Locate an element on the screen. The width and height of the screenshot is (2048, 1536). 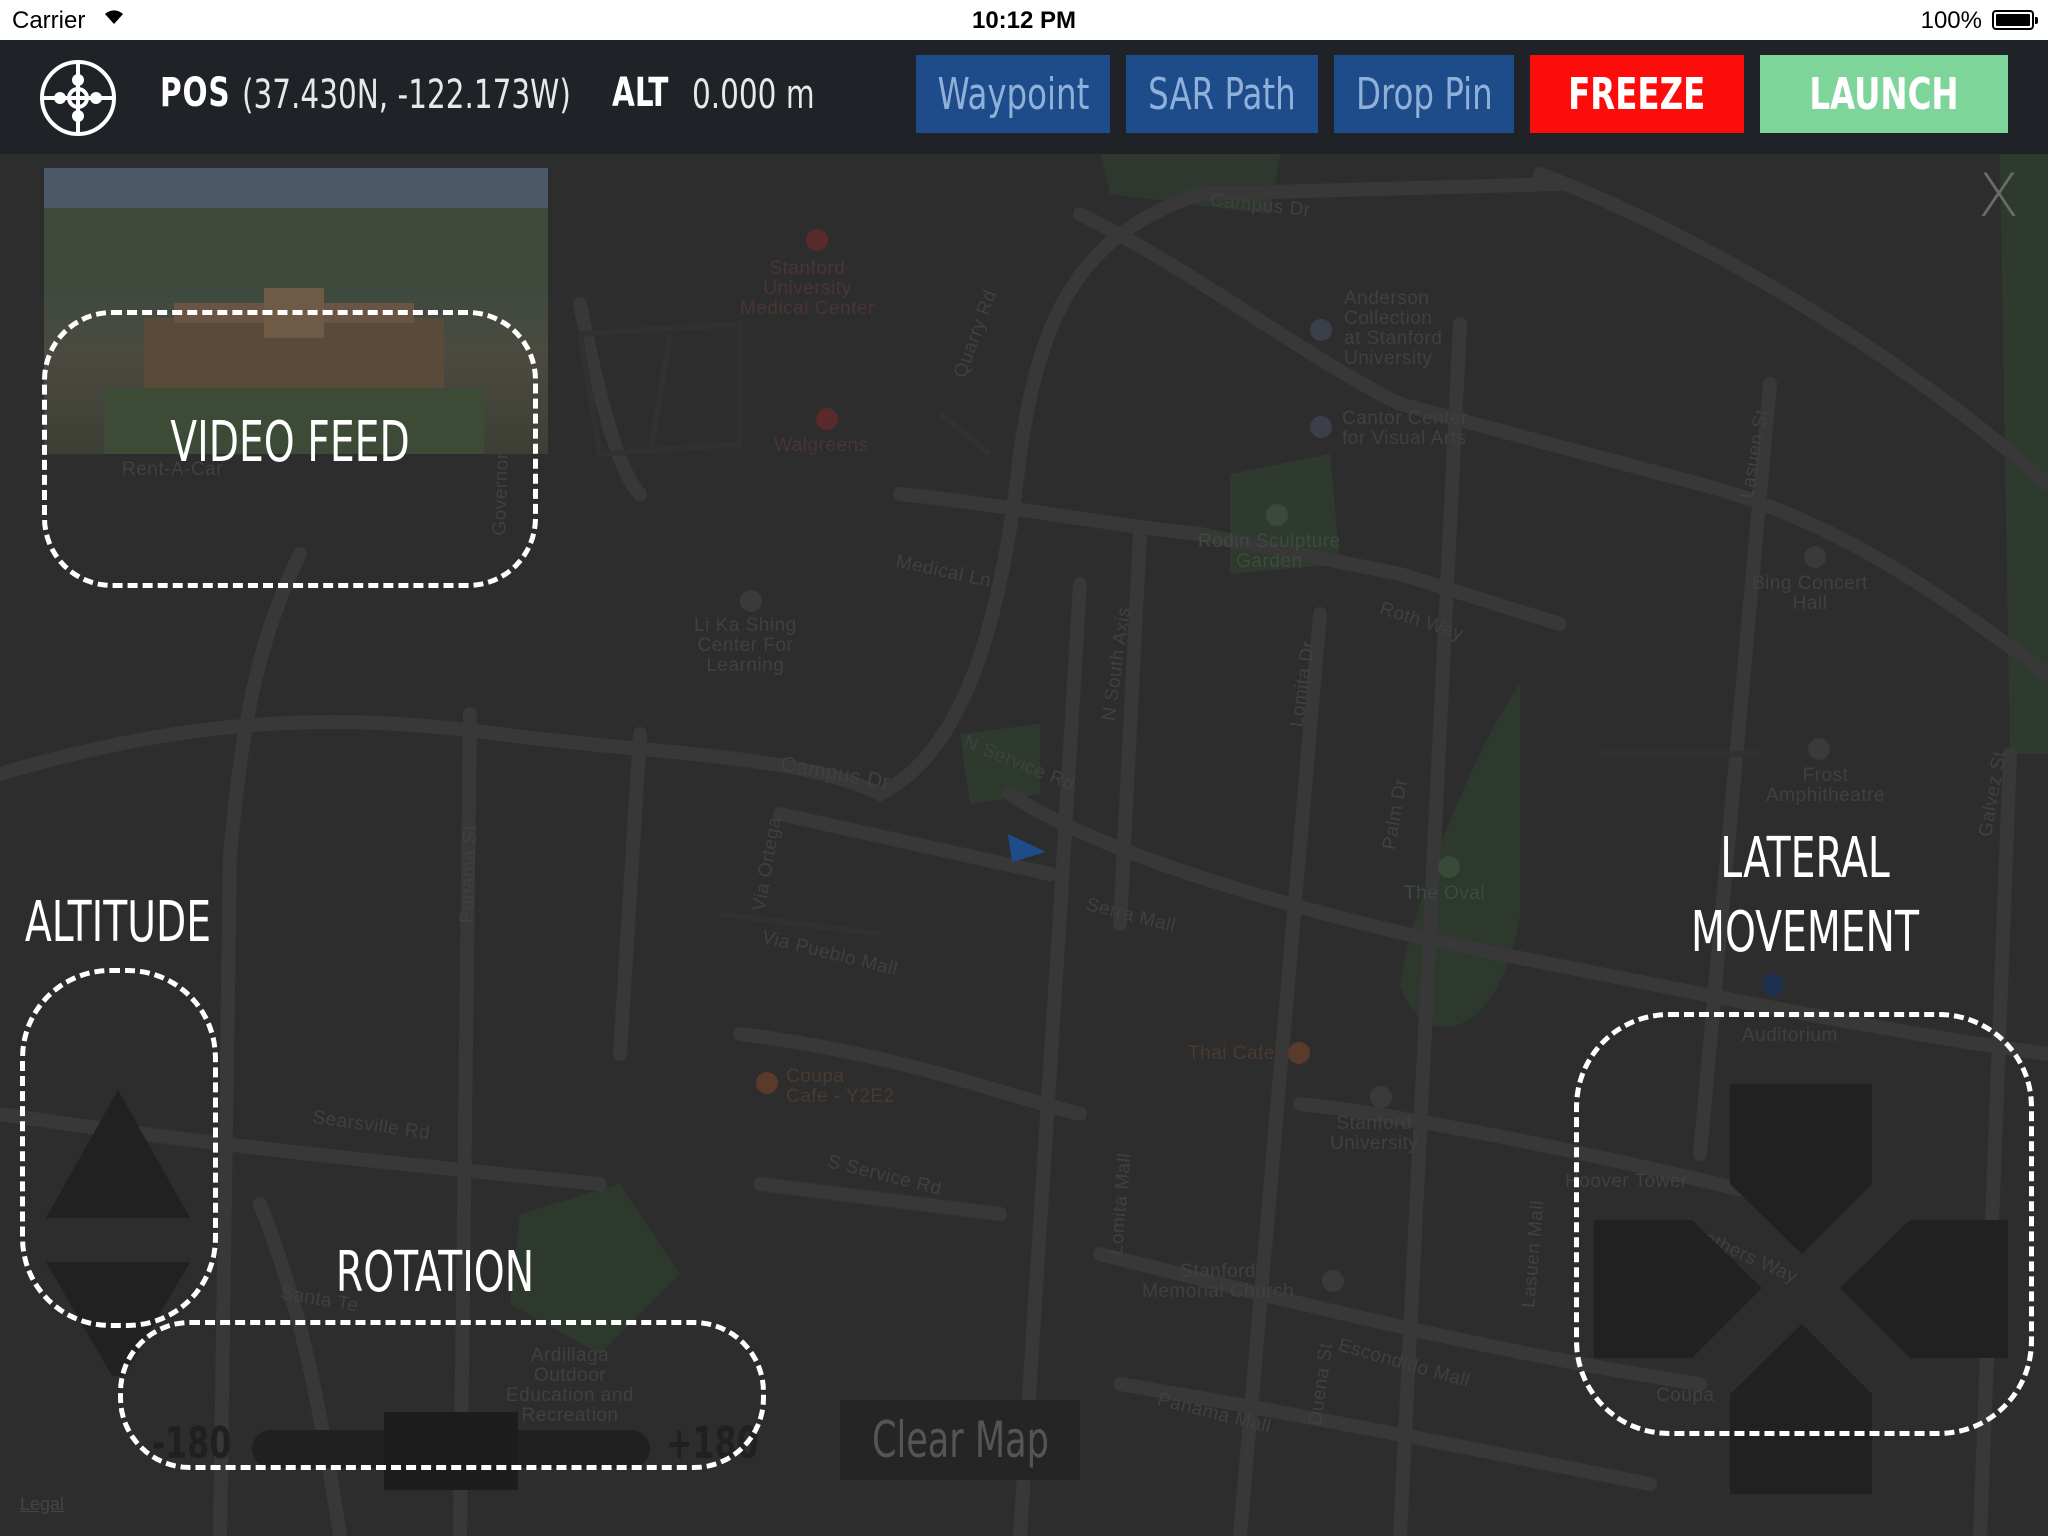
altitude-value: 0.000 m is located at coordinates (753, 95).